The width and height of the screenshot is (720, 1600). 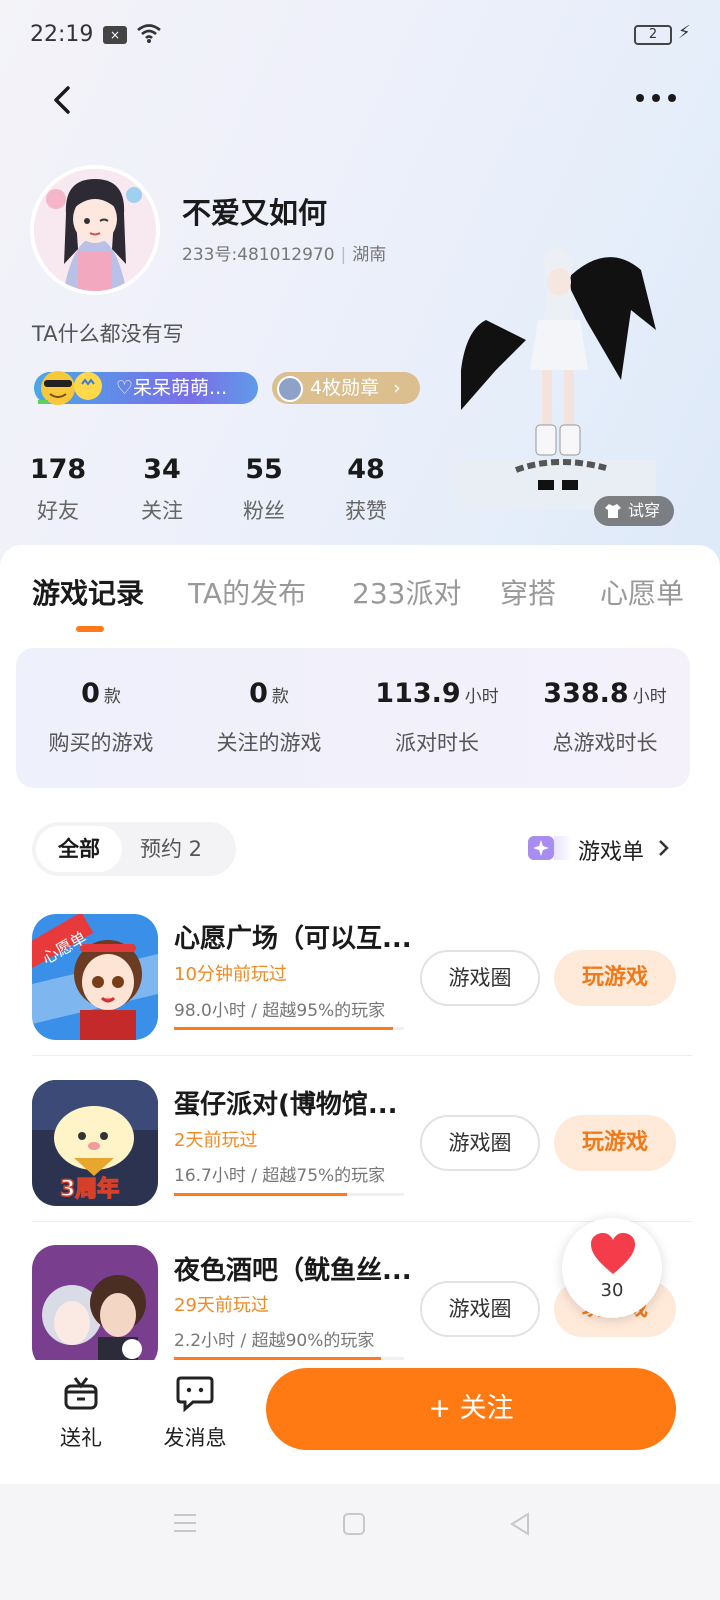 I want to click on message-label: 发消息, so click(x=195, y=1438).